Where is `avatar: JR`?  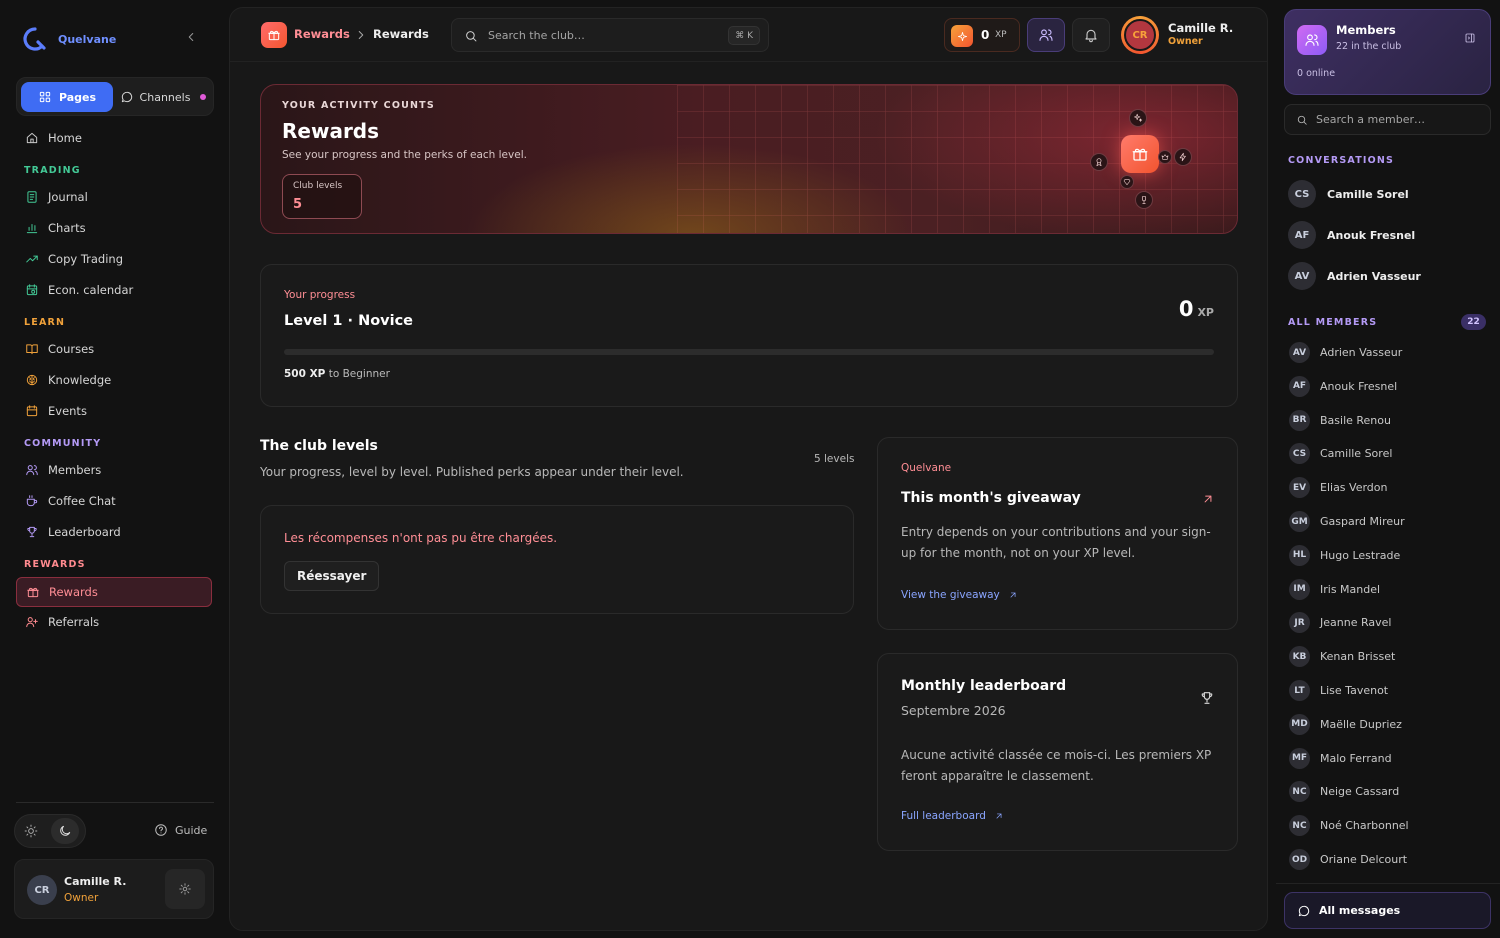
avatar: JR is located at coordinates (1299, 623).